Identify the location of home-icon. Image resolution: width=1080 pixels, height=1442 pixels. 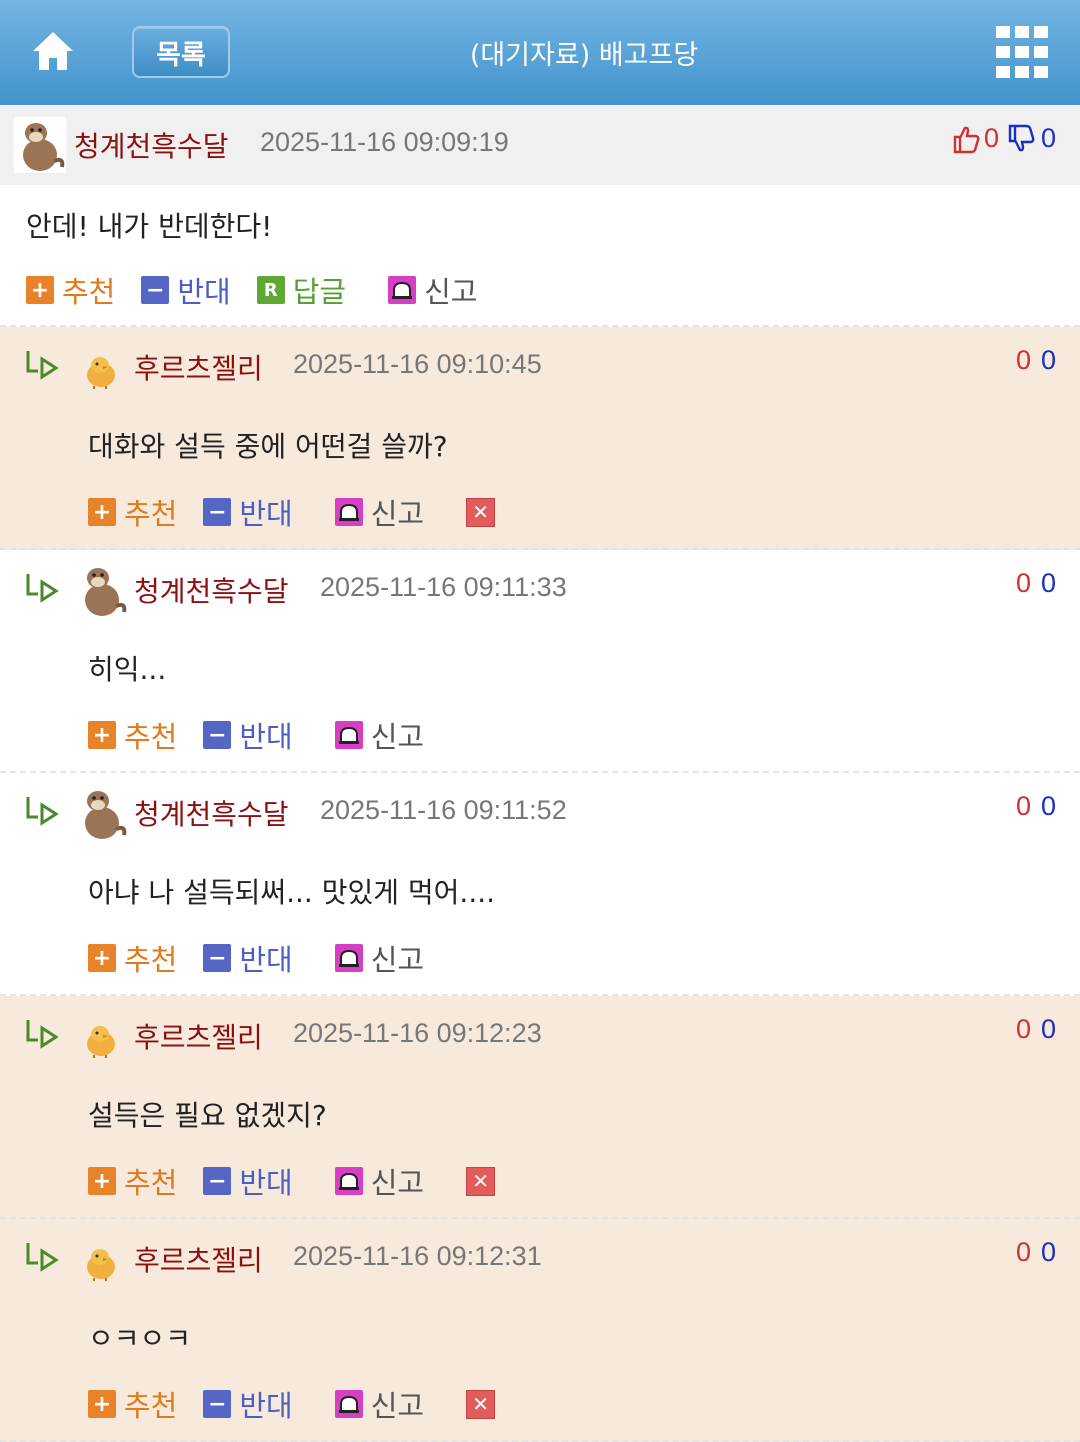
(53, 51).